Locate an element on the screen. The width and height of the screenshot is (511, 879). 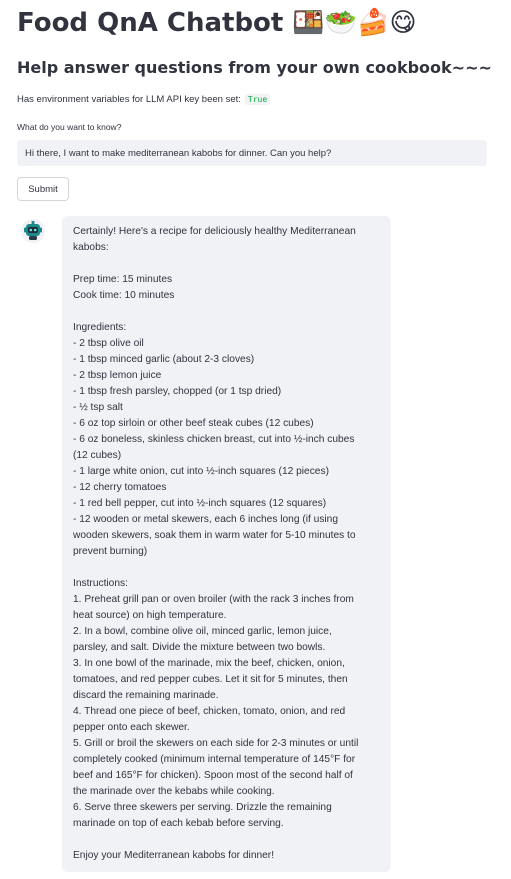
message-line: Ingredients: is located at coordinates (100, 327).